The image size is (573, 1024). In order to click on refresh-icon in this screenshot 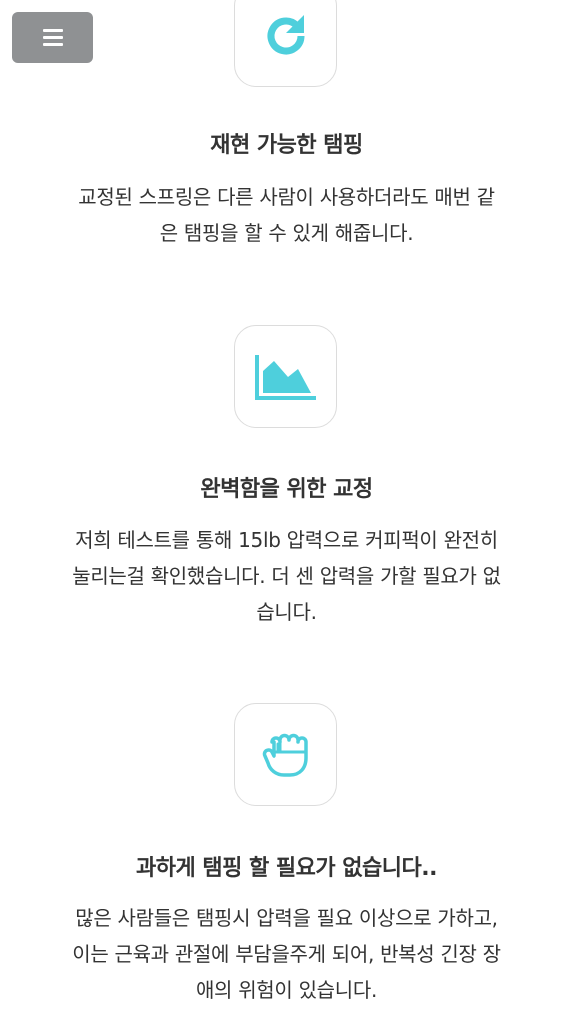, I will do `click(285, 34)`.